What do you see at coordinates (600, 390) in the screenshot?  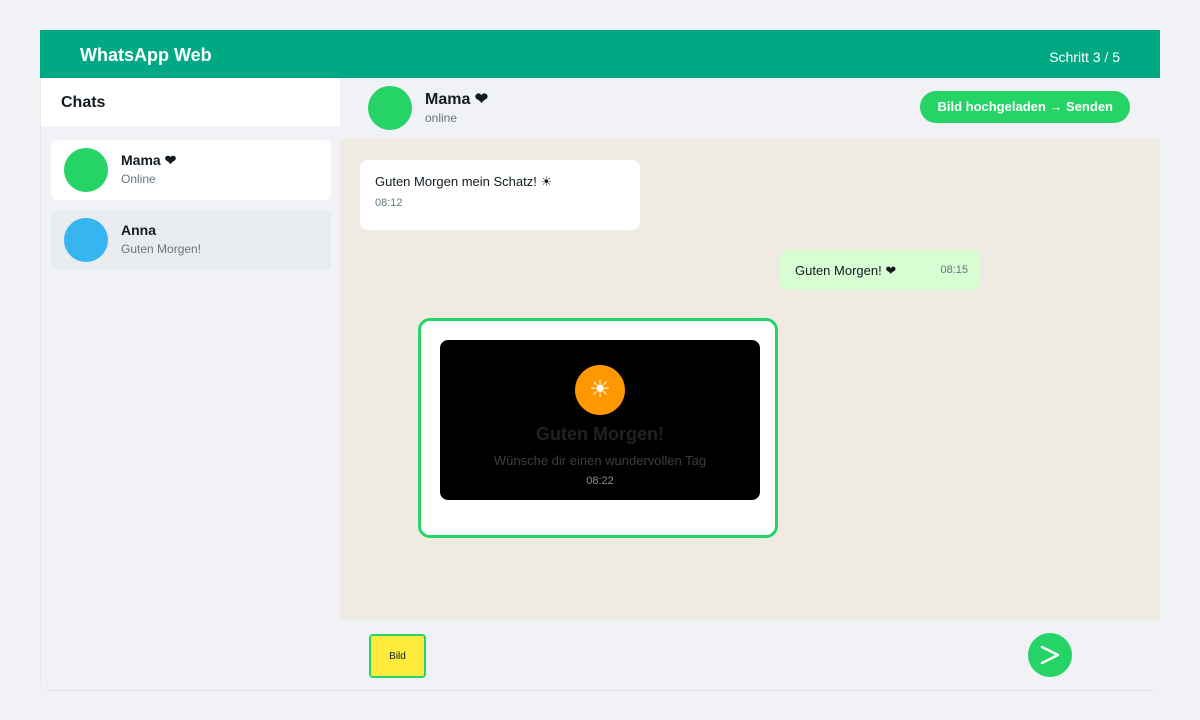 I see `sun-icon: ☀` at bounding box center [600, 390].